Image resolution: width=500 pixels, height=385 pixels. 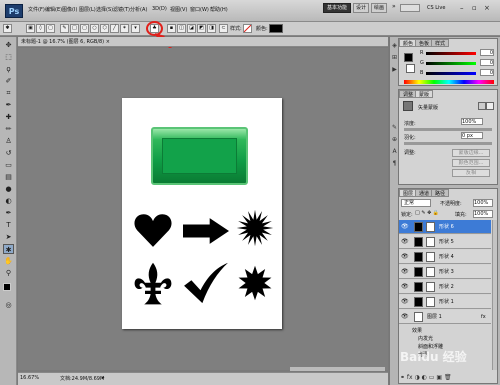 I want to click on blur-tool-icon: ●, so click(x=8, y=189).